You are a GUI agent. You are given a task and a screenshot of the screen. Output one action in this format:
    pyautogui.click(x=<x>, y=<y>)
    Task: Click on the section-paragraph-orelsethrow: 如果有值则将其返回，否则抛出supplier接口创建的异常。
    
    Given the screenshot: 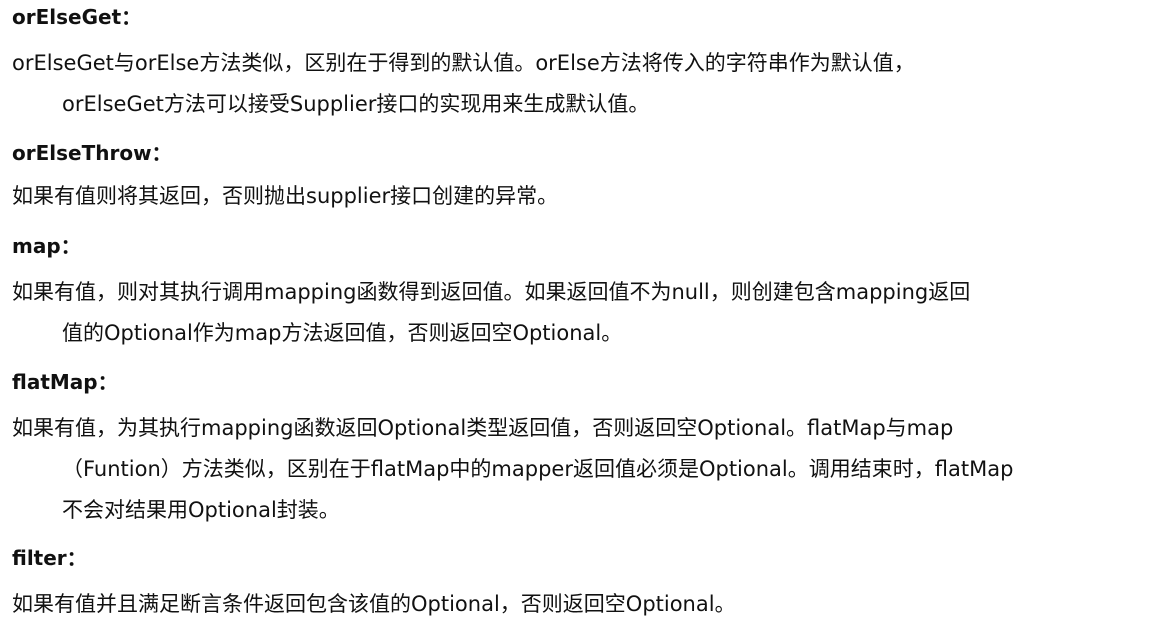 What is the action you would take?
    pyautogui.click(x=285, y=196)
    